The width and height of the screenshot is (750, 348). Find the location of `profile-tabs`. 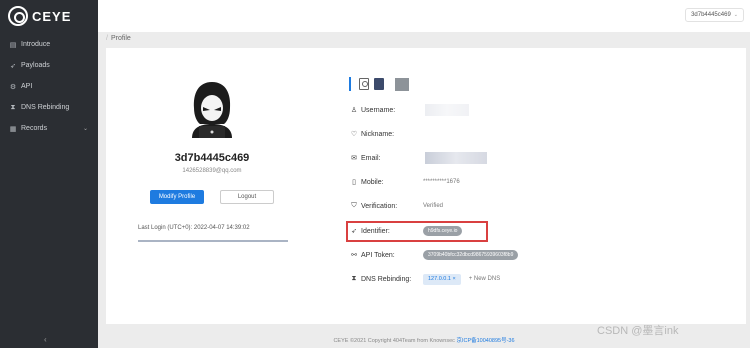

profile-tabs is located at coordinates (381, 84).